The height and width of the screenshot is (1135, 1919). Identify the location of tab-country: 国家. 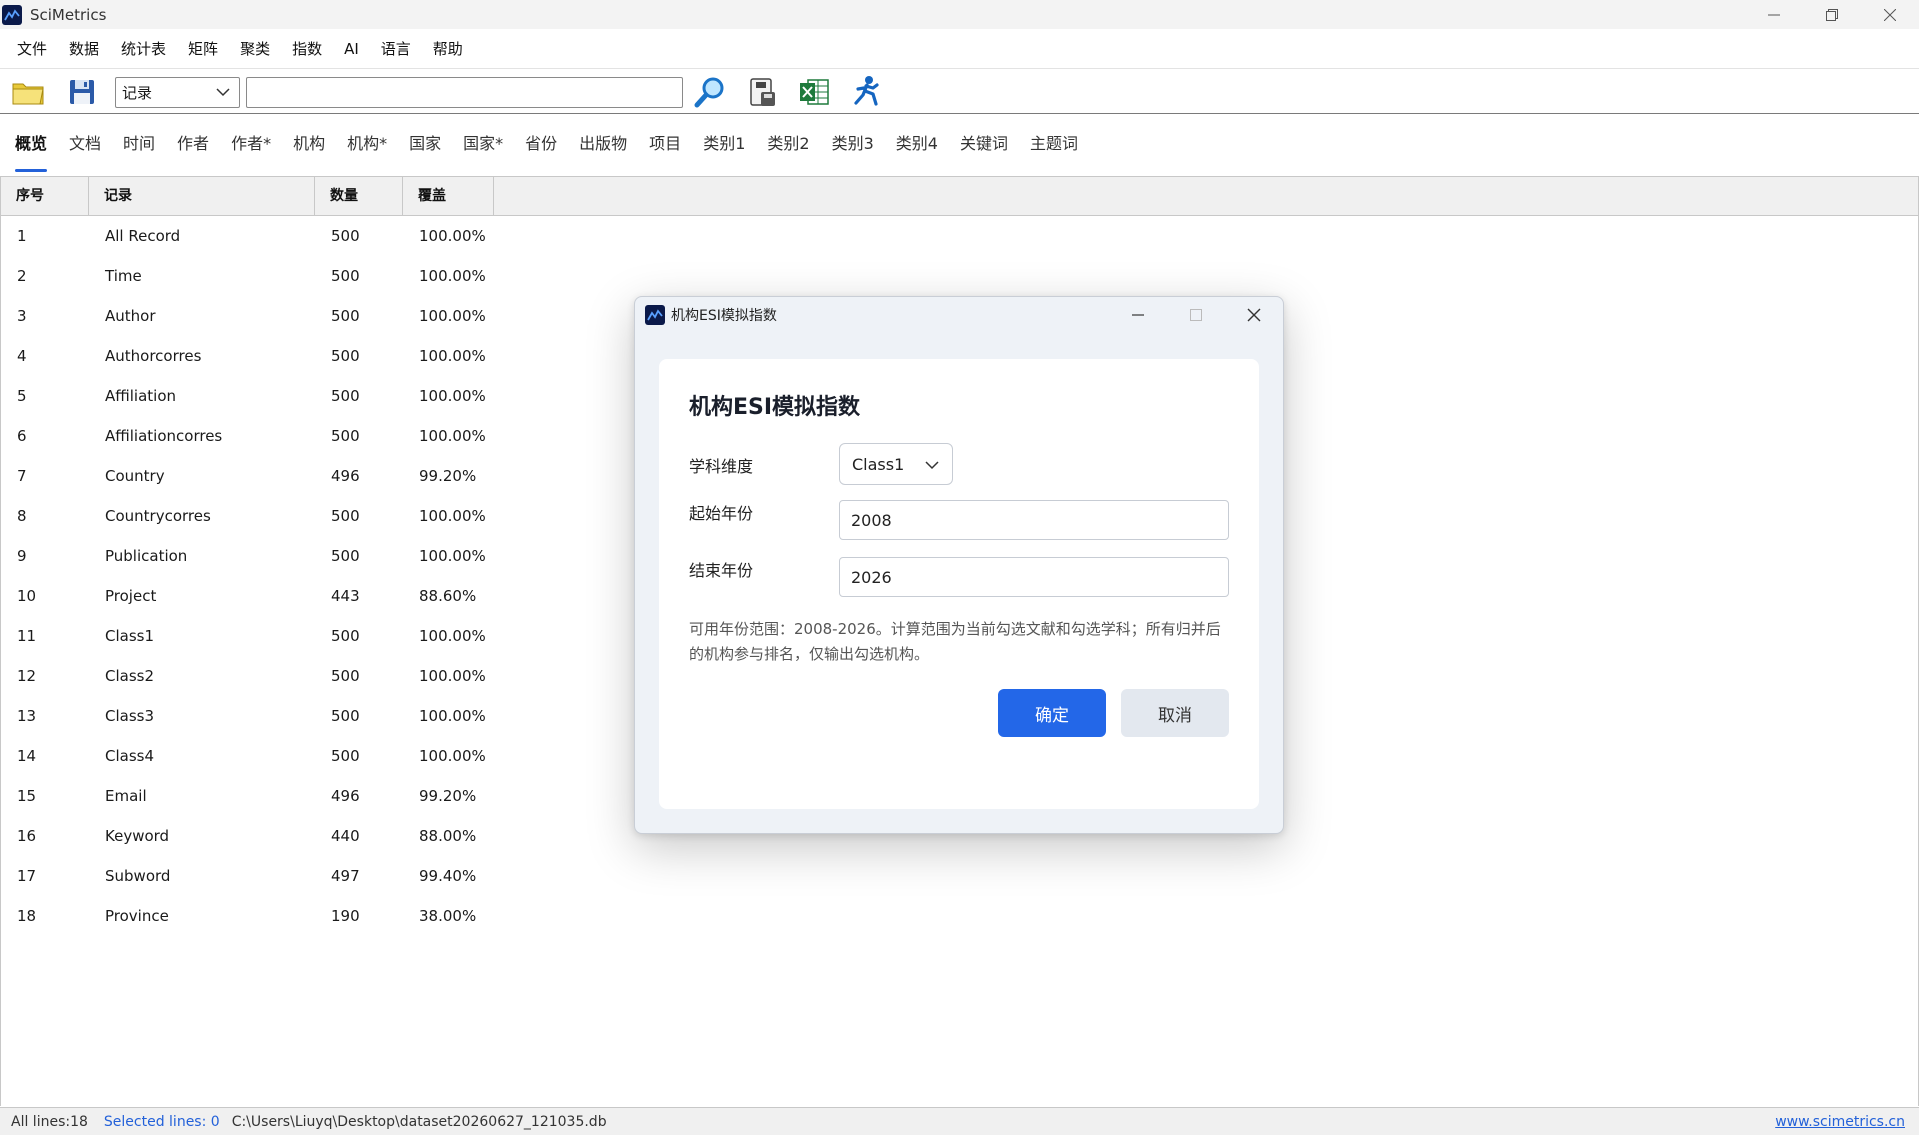
(425, 146).